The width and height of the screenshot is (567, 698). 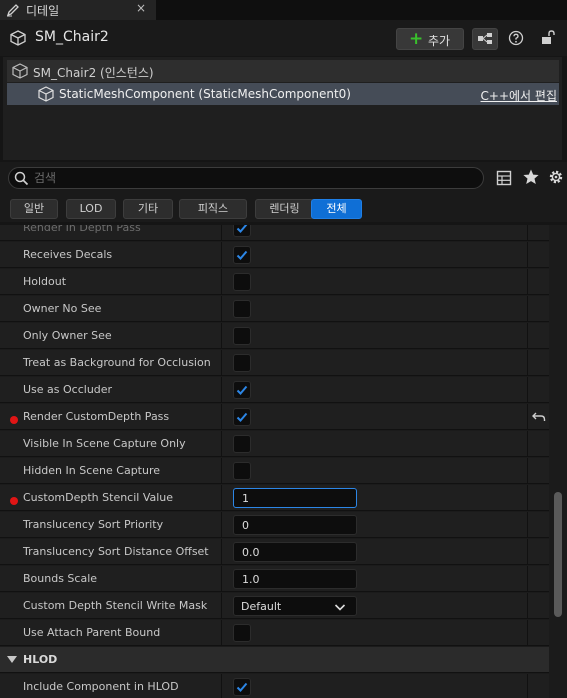 I want to click on filter-lod: LOD, so click(x=91, y=209).